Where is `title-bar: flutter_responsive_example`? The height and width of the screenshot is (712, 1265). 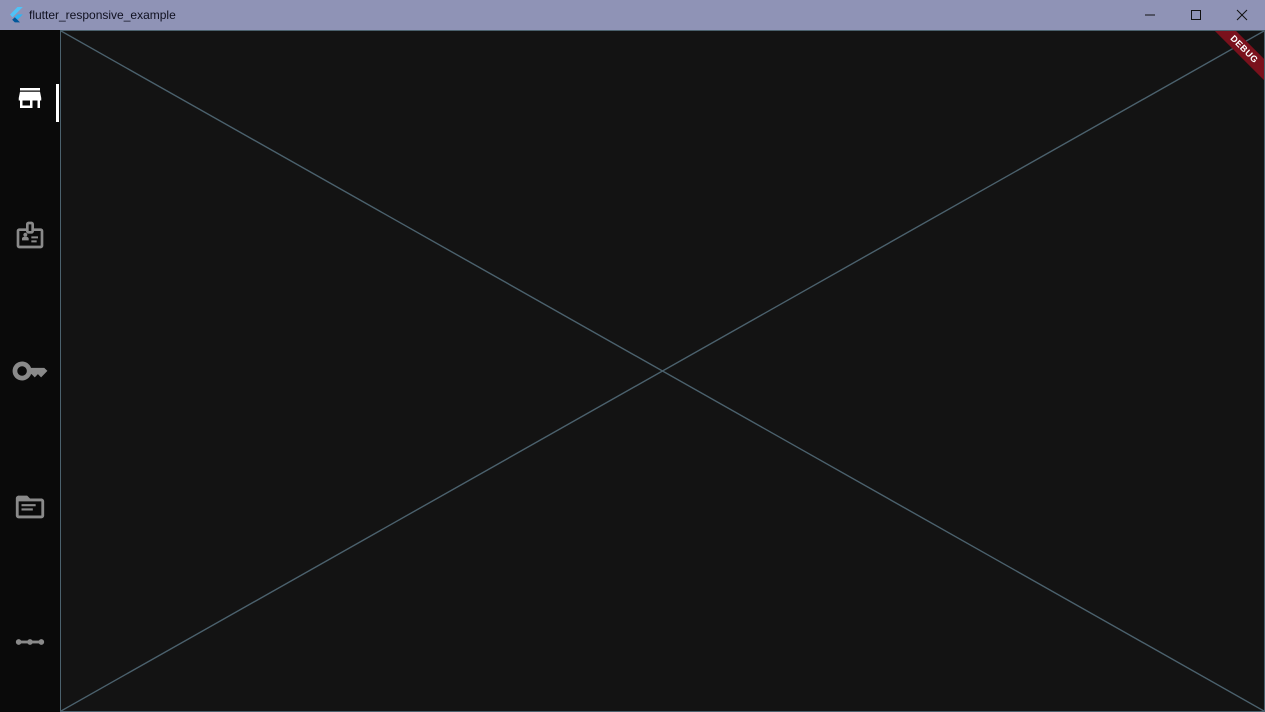 title-bar: flutter_responsive_example is located at coordinates (632, 15).